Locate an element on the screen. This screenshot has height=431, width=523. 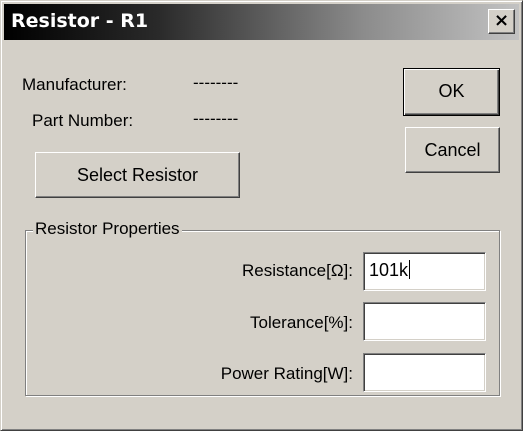
tolerance-input is located at coordinates (424, 321).